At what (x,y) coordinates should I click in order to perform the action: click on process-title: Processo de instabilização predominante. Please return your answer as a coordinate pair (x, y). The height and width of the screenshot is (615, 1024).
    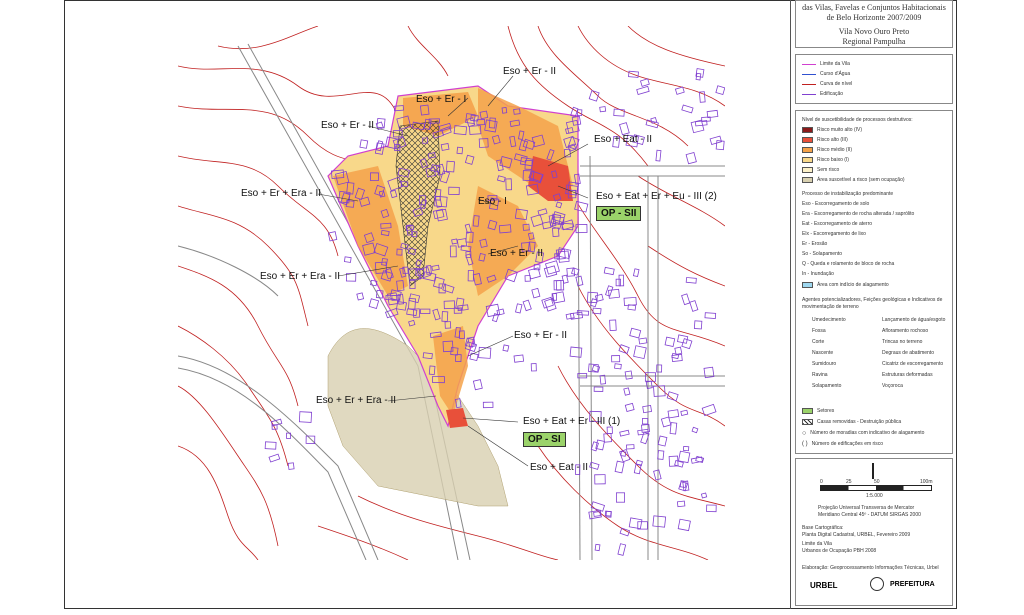
    Looking at the image, I should click on (848, 194).